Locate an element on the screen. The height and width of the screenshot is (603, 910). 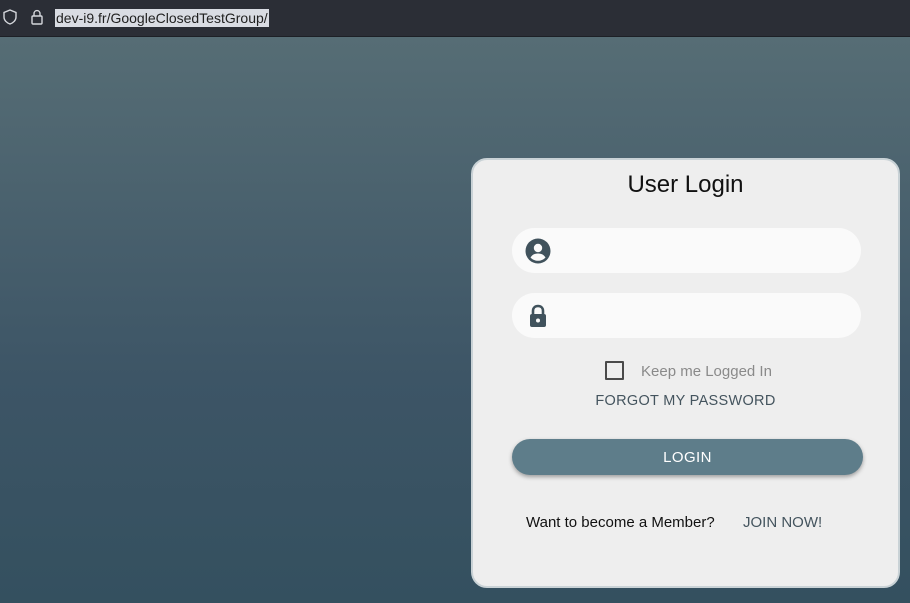
forgot-password-link: FORGOT MY PASSWORD is located at coordinates (685, 401).